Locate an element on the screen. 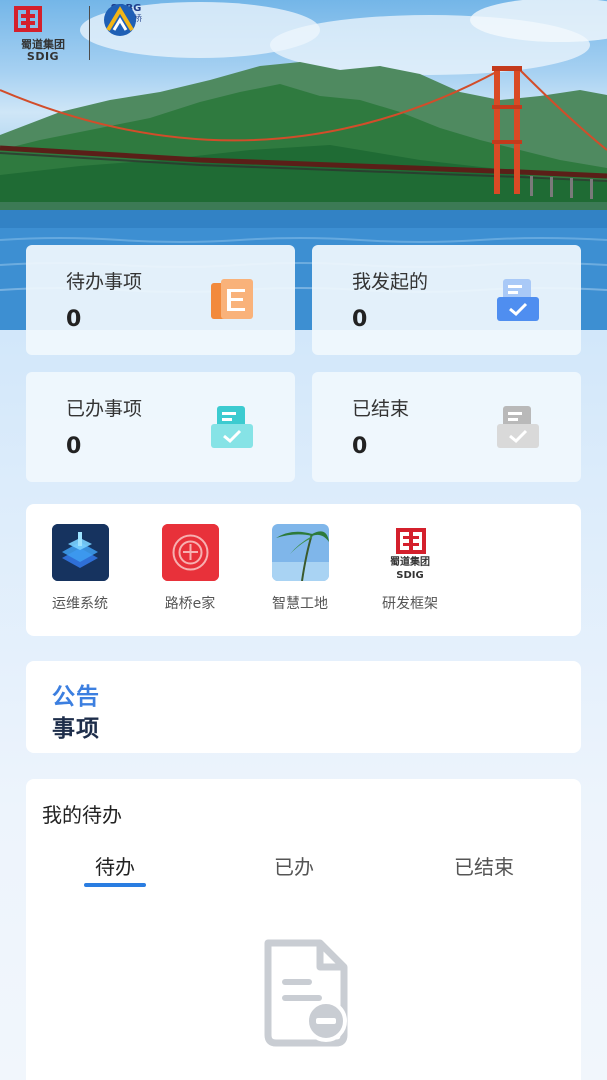  stat-title: 已办事项 is located at coordinates (104, 409).